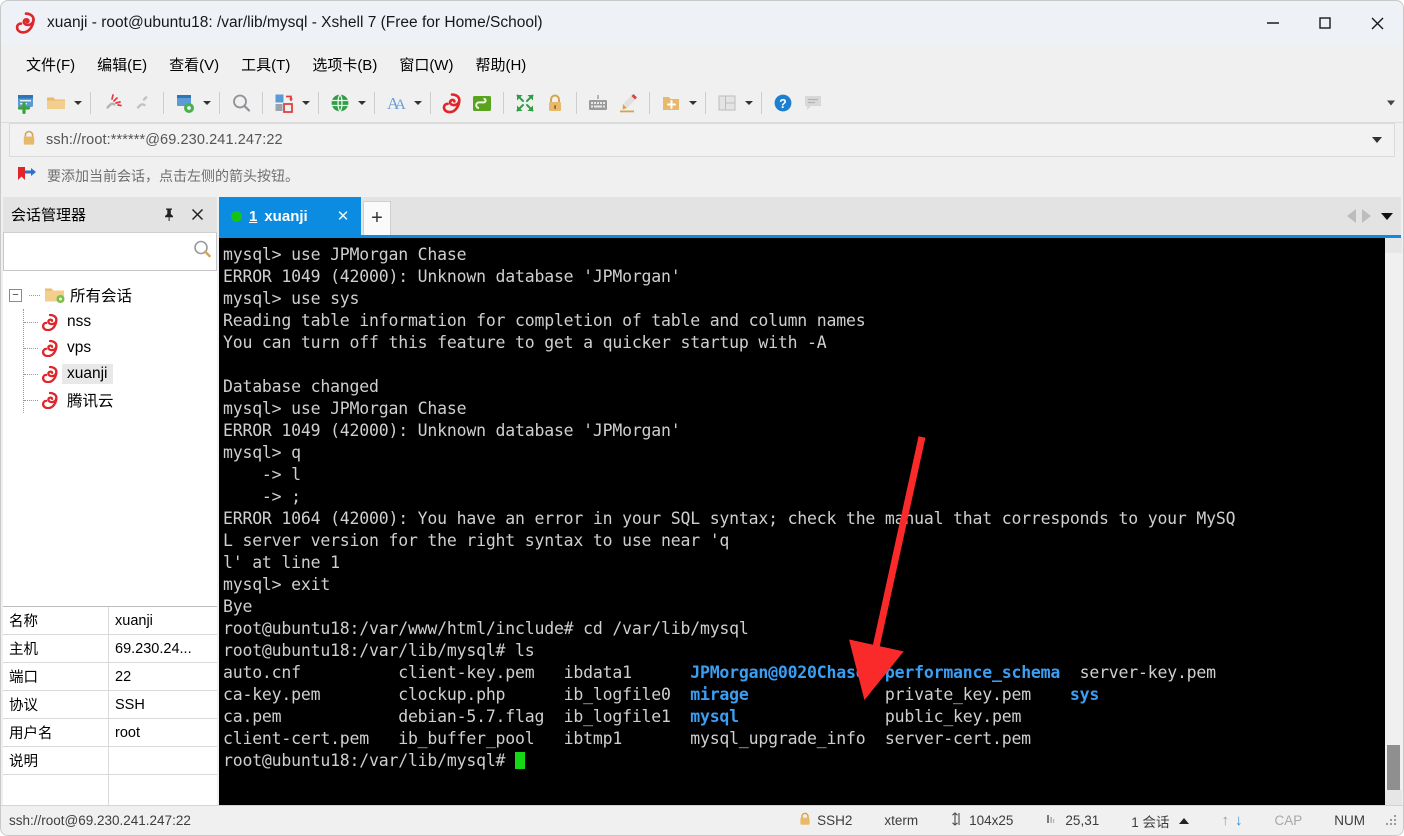 This screenshot has width=1404, height=836. What do you see at coordinates (185, 215) in the screenshot?
I see `session-manager-actions` at bounding box center [185, 215].